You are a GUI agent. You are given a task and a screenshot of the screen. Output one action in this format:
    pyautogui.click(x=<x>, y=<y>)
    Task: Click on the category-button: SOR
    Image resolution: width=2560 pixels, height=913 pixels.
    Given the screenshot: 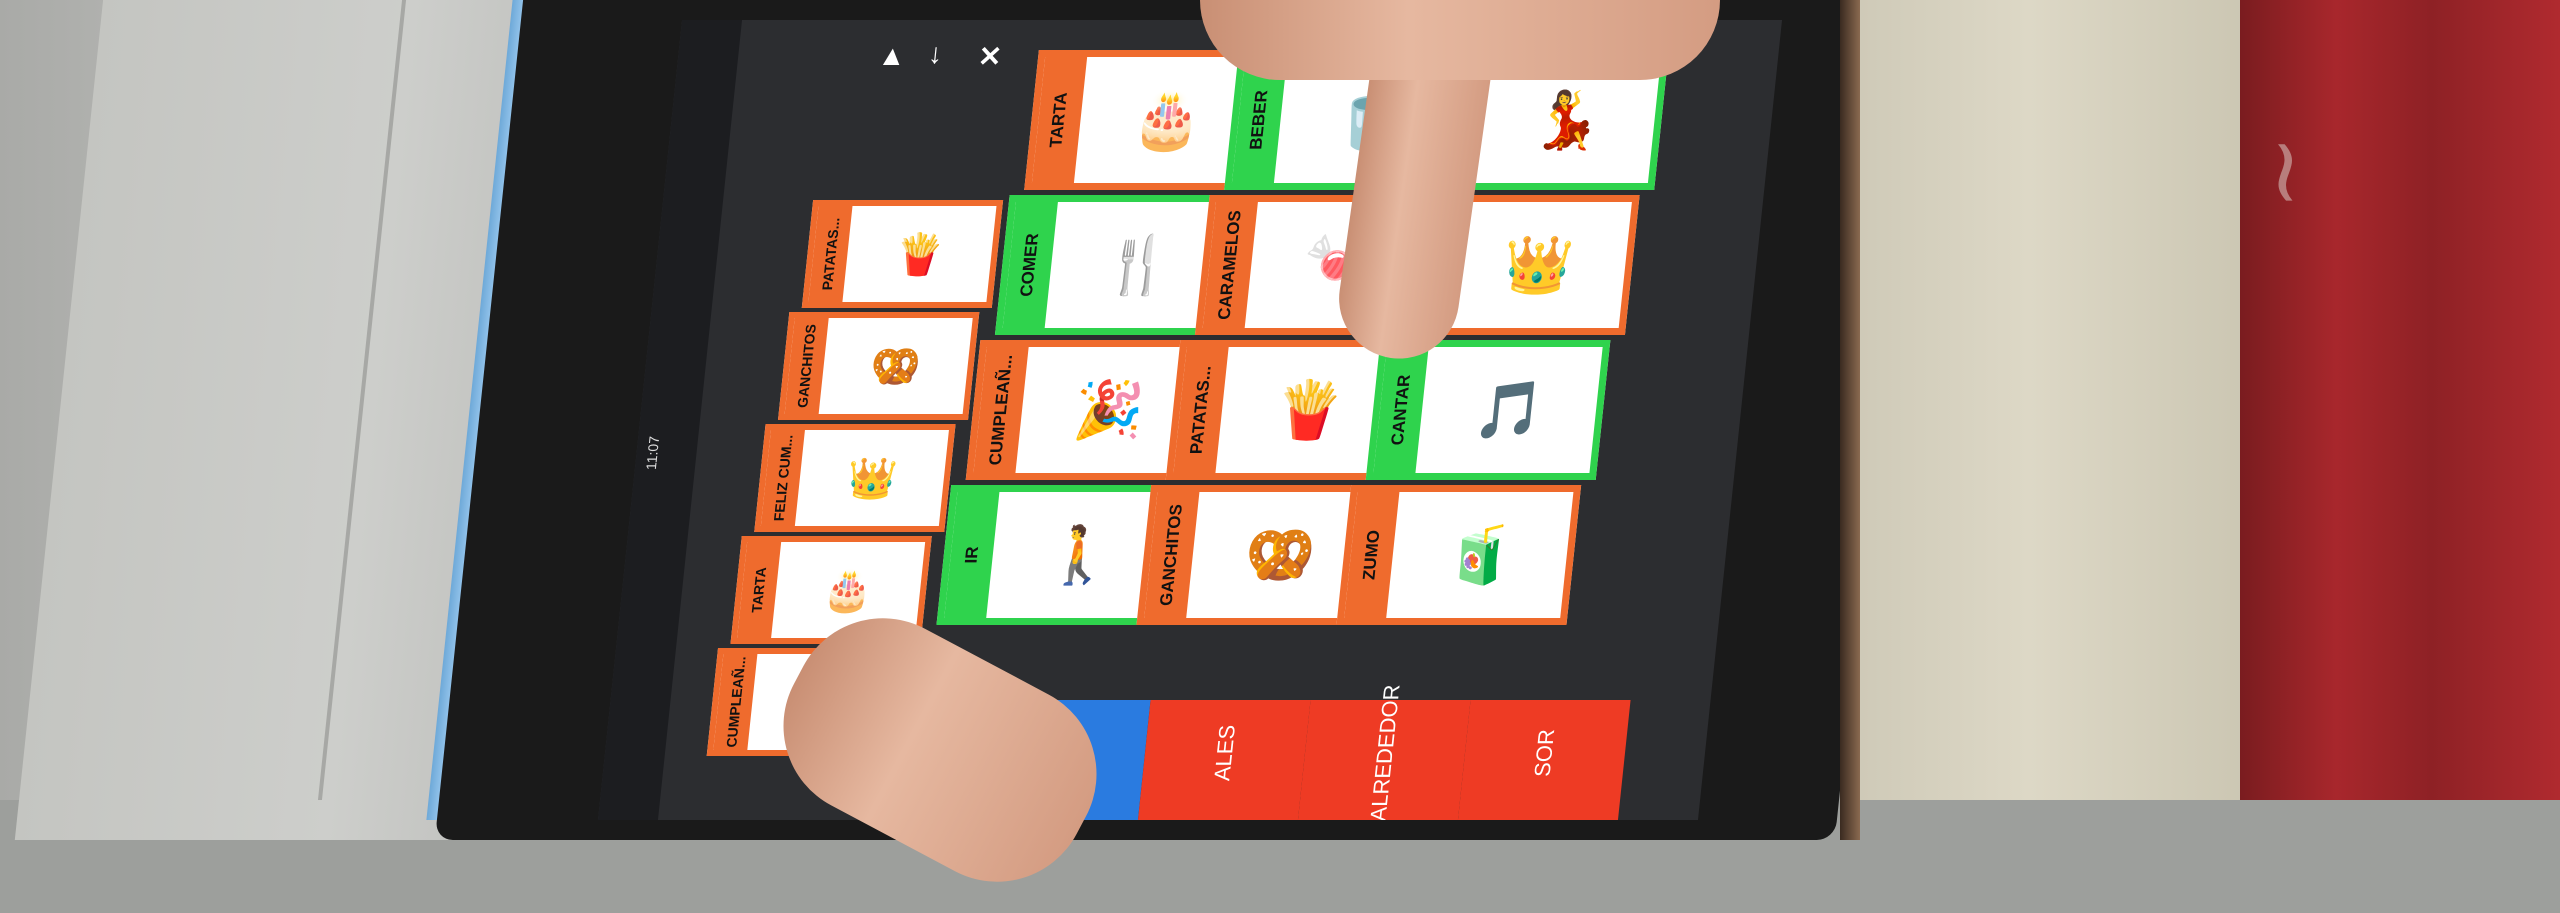 What is the action you would take?
    pyautogui.click(x=1544, y=760)
    